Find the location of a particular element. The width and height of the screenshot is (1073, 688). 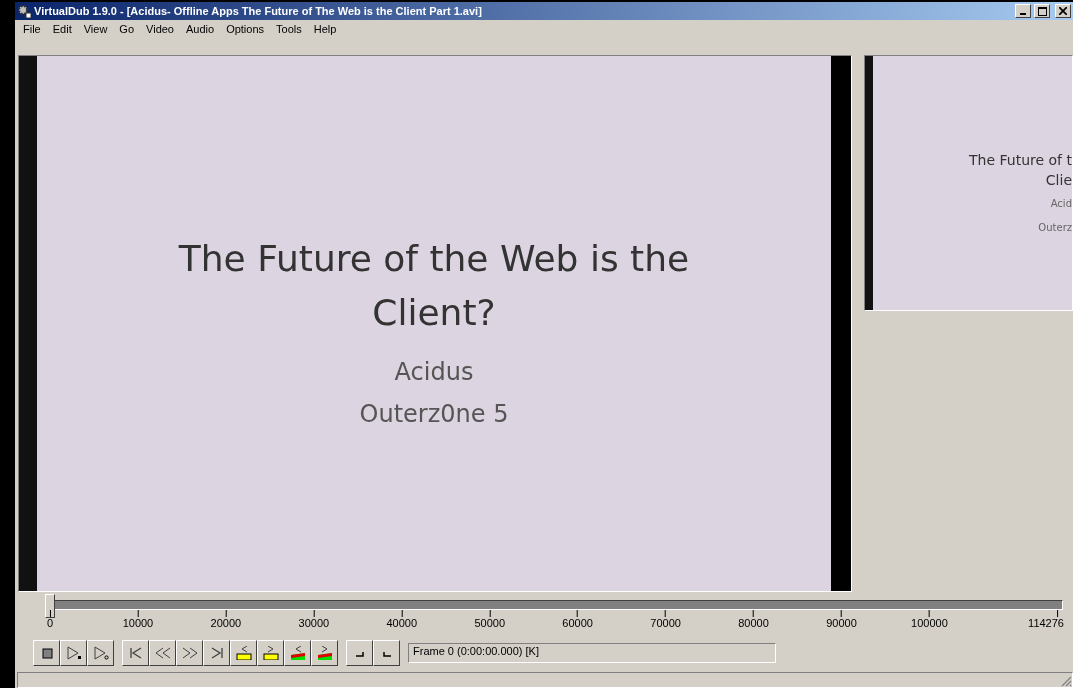

menu-item: File is located at coordinates (32, 29).